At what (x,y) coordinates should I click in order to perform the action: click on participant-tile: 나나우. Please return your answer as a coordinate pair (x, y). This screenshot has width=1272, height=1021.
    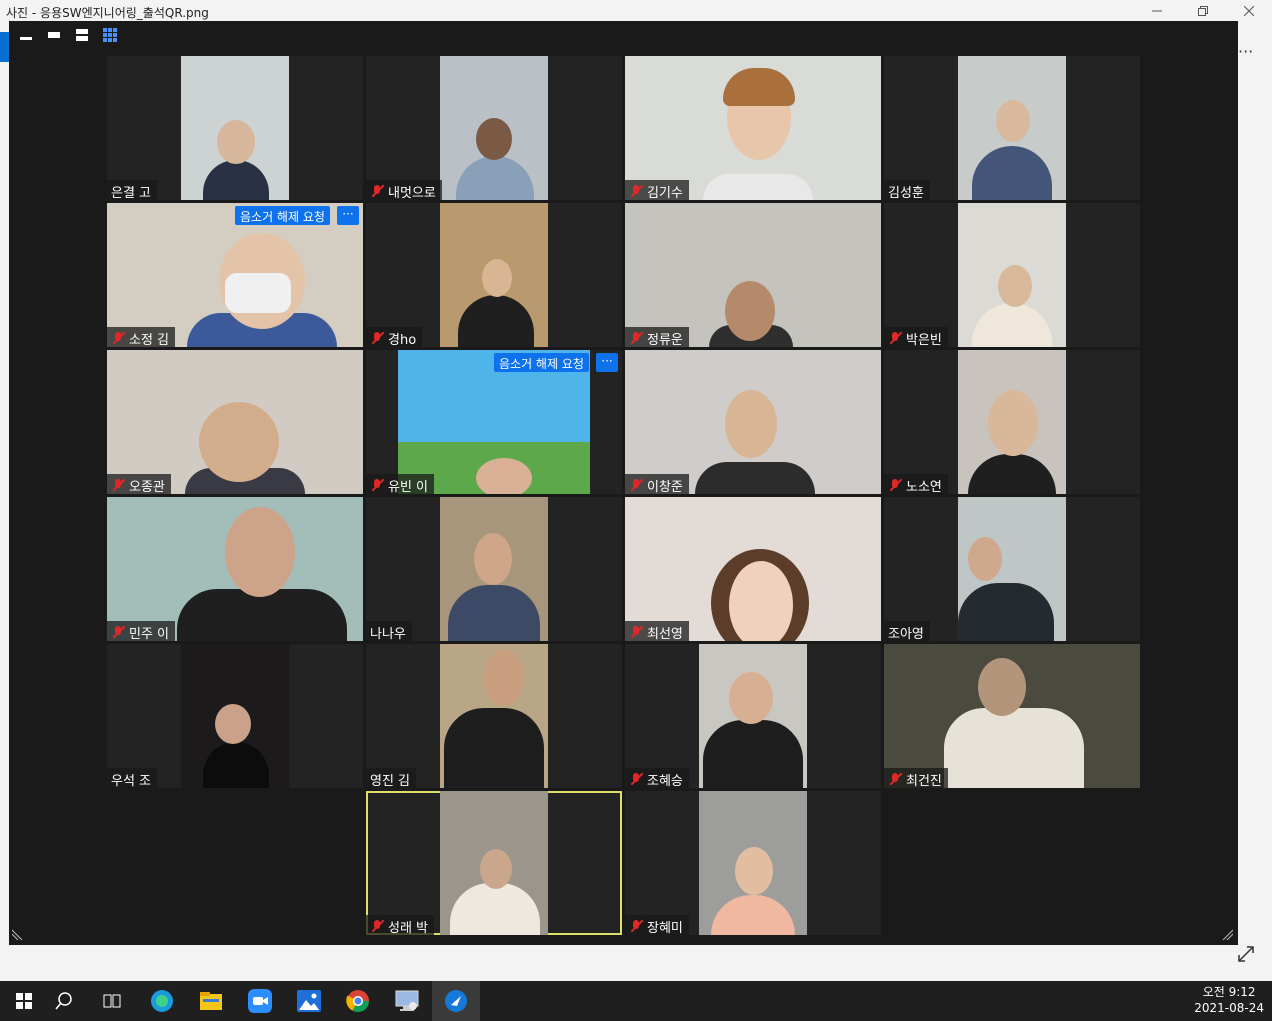
    Looking at the image, I should click on (494, 569).